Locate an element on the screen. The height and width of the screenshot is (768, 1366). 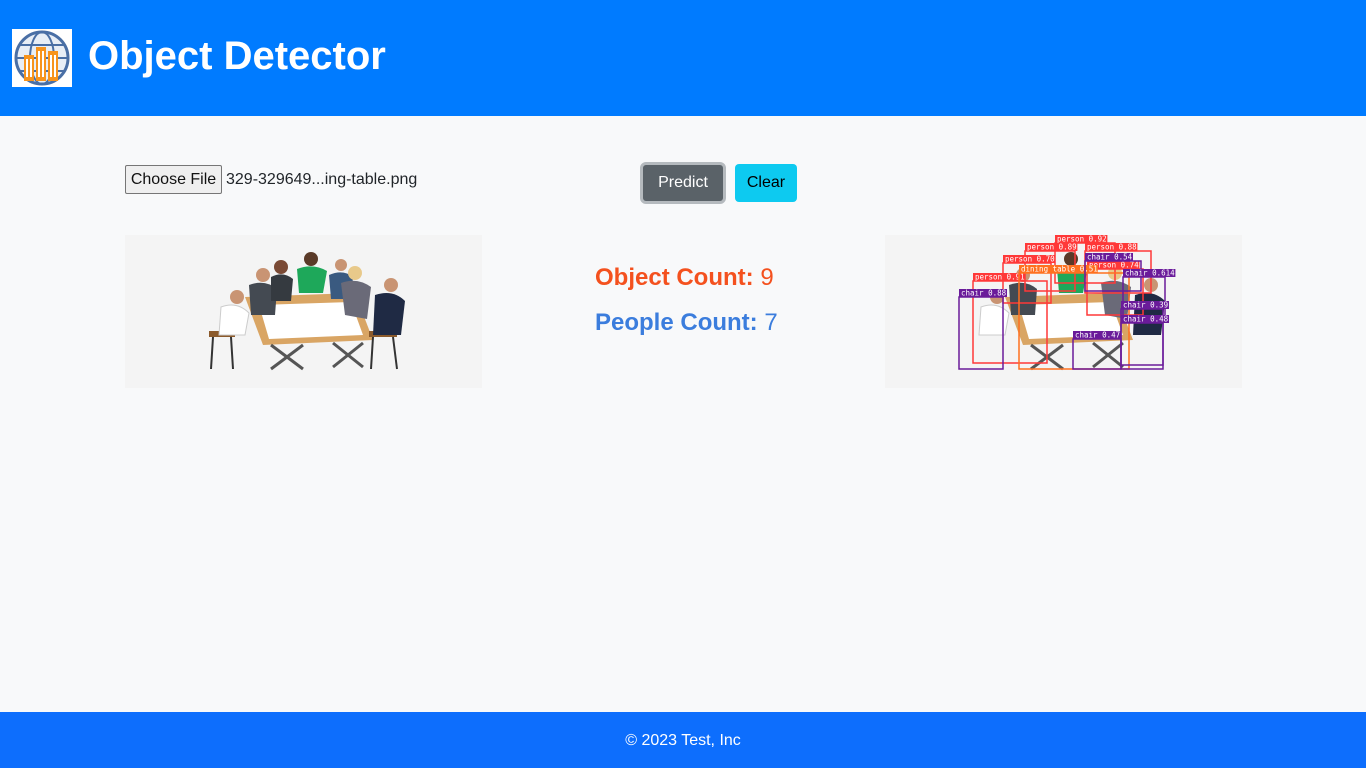
object-count-label: Object Count: is located at coordinates (674, 277).